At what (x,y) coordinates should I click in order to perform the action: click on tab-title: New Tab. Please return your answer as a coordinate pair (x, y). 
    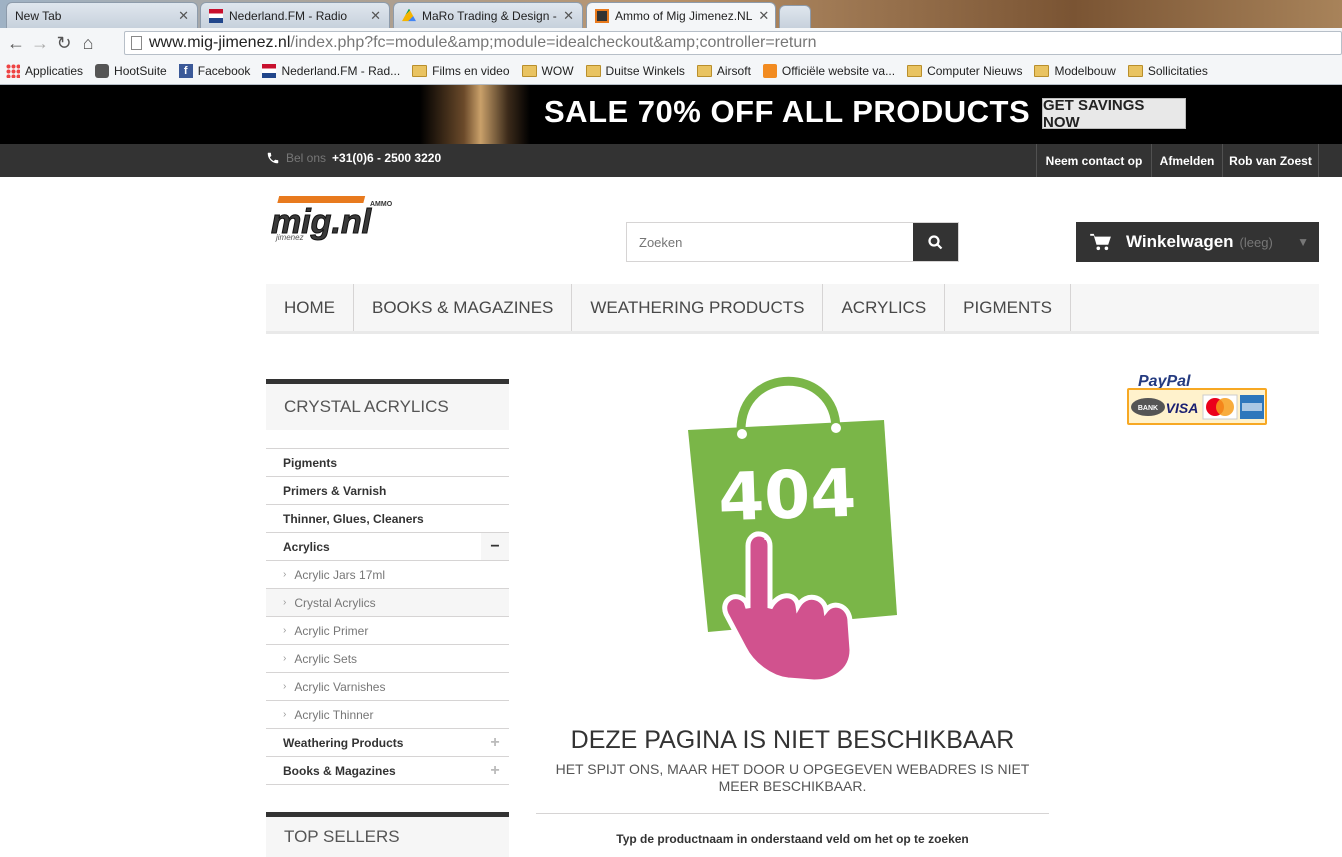
    Looking at the image, I should click on (38, 15).